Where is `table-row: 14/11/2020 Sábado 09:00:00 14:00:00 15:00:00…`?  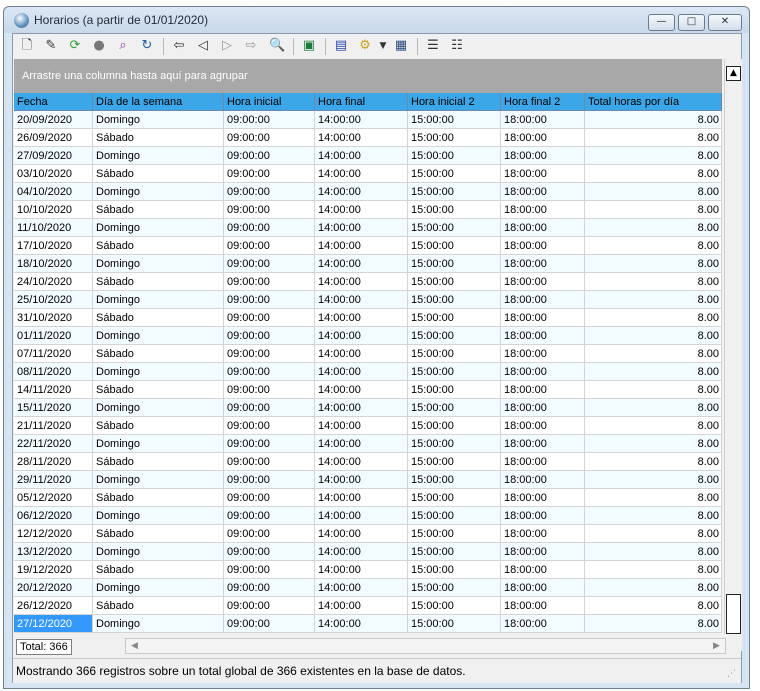 table-row: 14/11/2020 Sábado 09:00:00 14:00:00 15:00:00… is located at coordinates (368, 390).